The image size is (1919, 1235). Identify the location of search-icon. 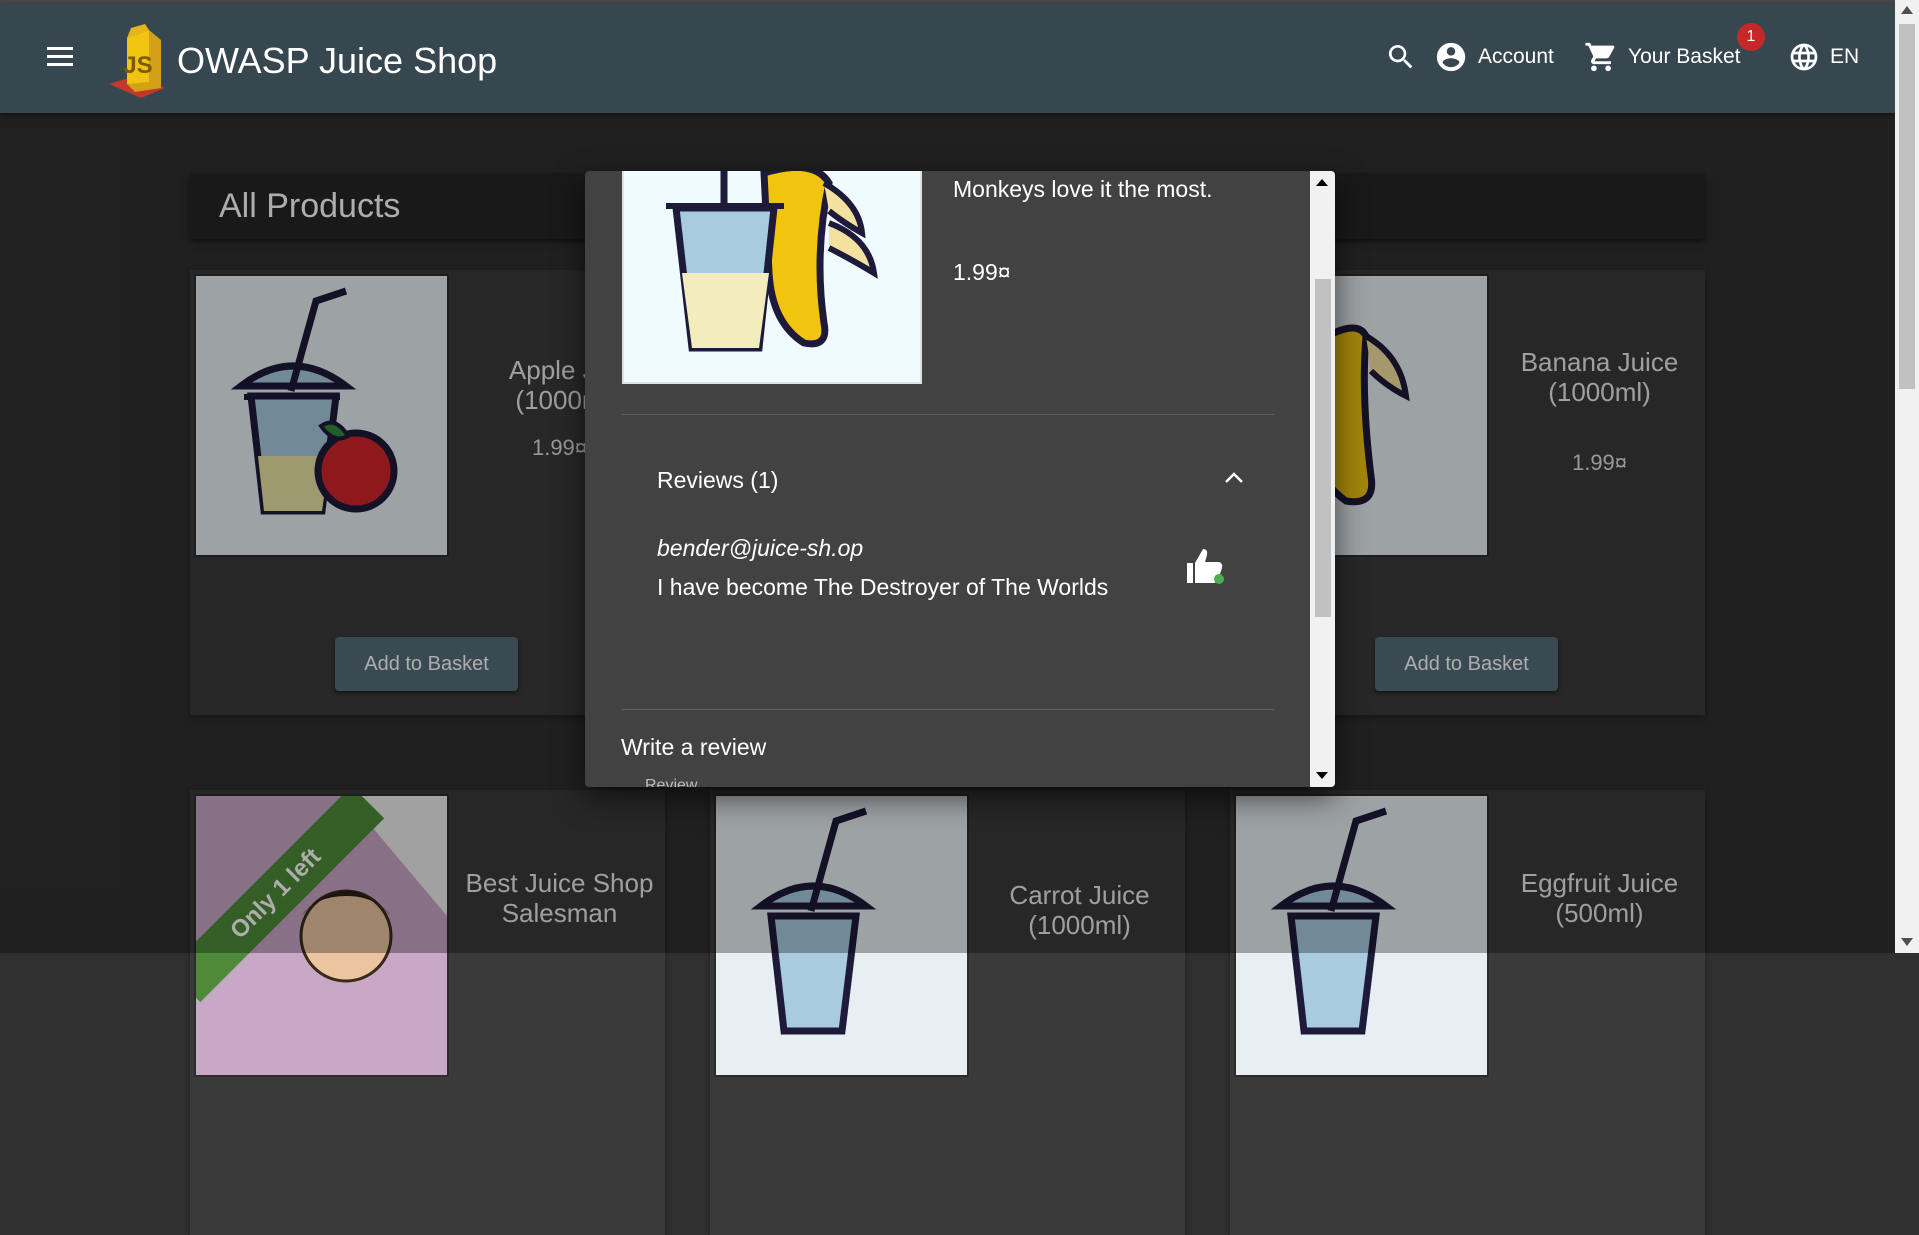
(1400, 57).